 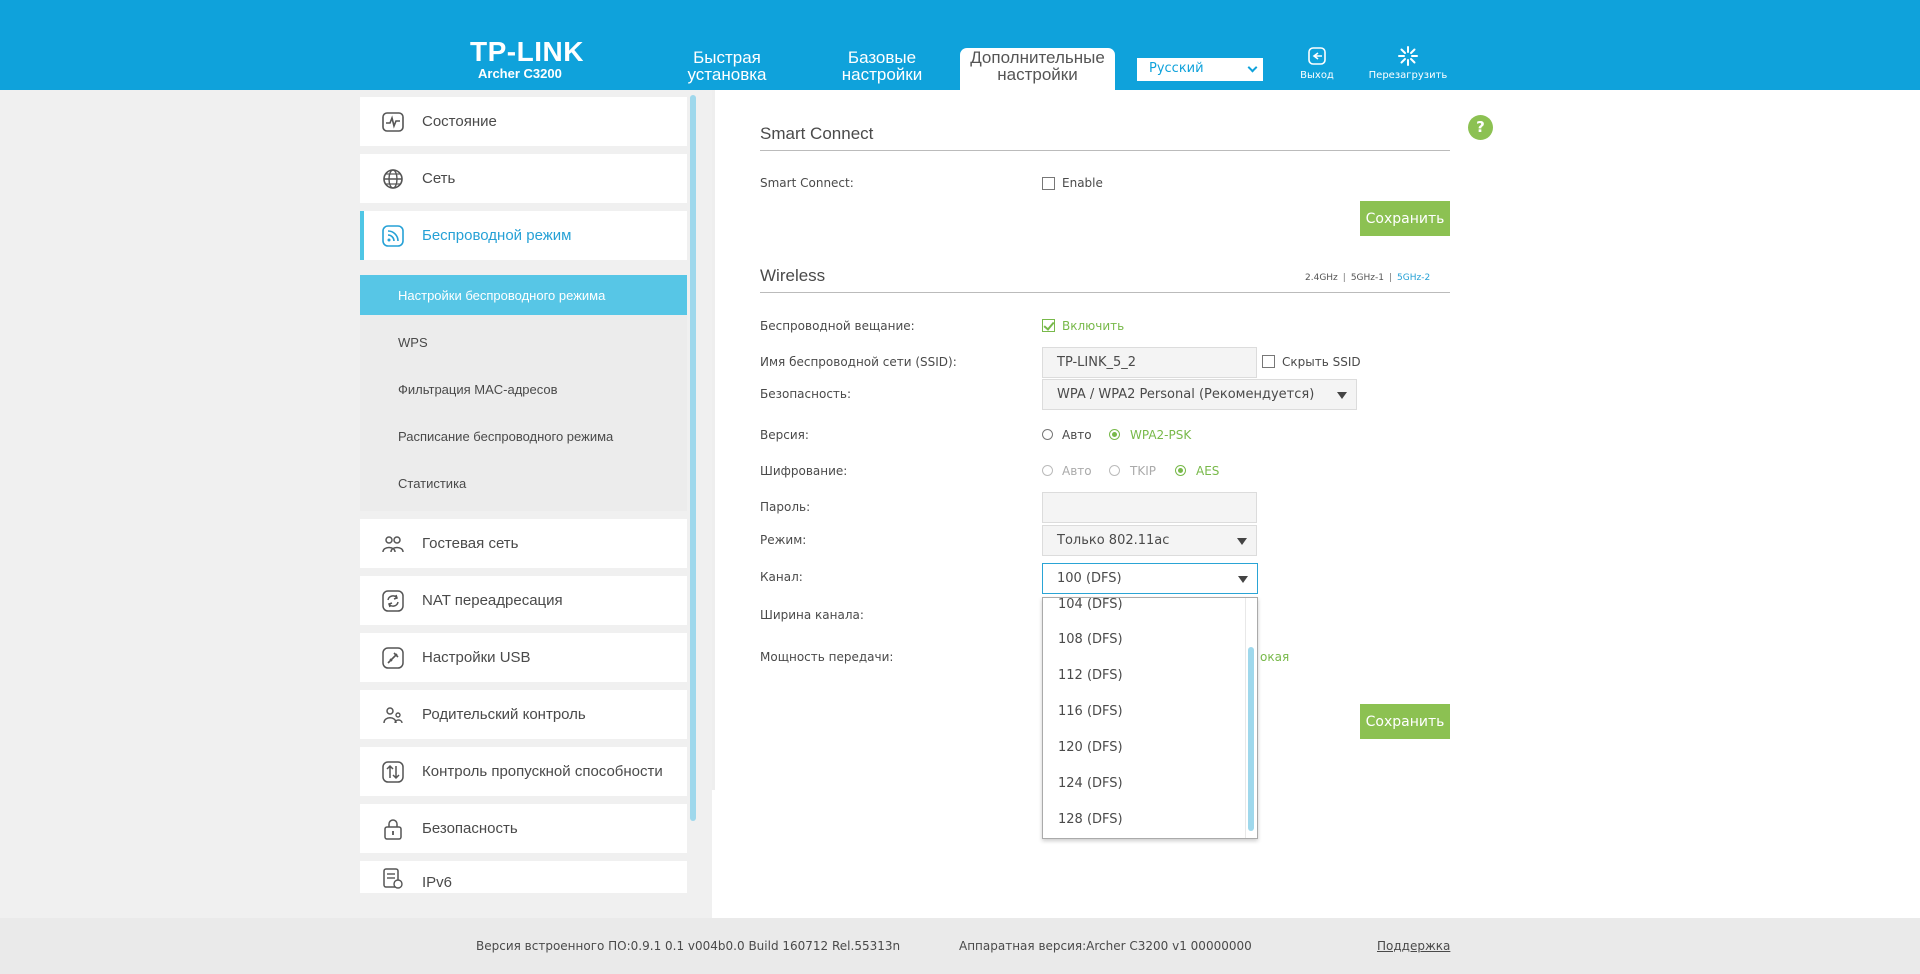 What do you see at coordinates (1150, 578) in the screenshot?
I see `channel-select: 100 (DFS)` at bounding box center [1150, 578].